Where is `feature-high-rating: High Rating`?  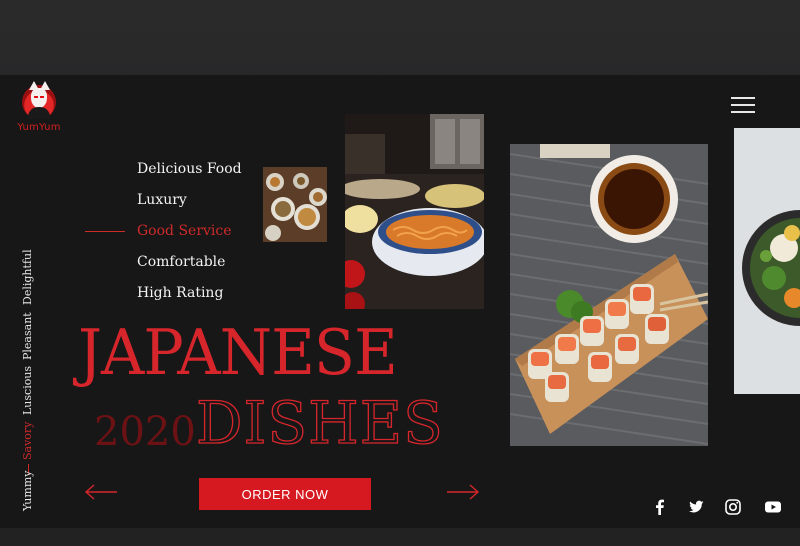
feature-high-rating: High Rating is located at coordinates (180, 293).